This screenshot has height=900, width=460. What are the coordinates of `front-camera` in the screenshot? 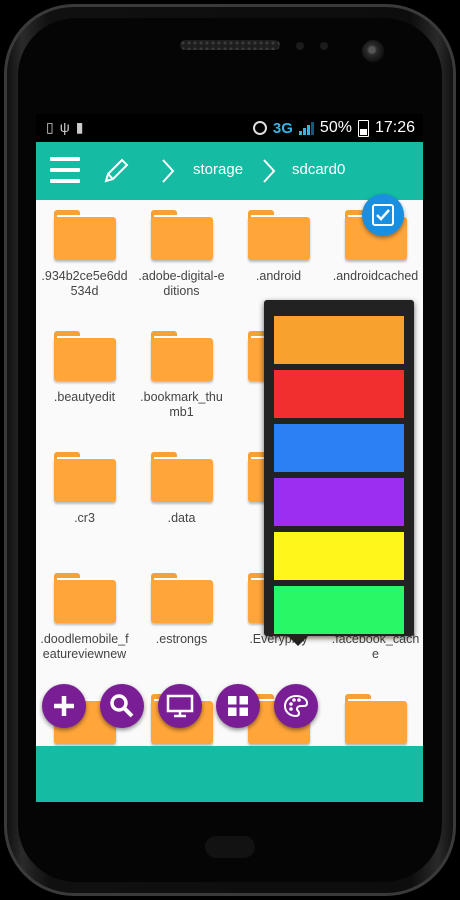 It's located at (373, 51).